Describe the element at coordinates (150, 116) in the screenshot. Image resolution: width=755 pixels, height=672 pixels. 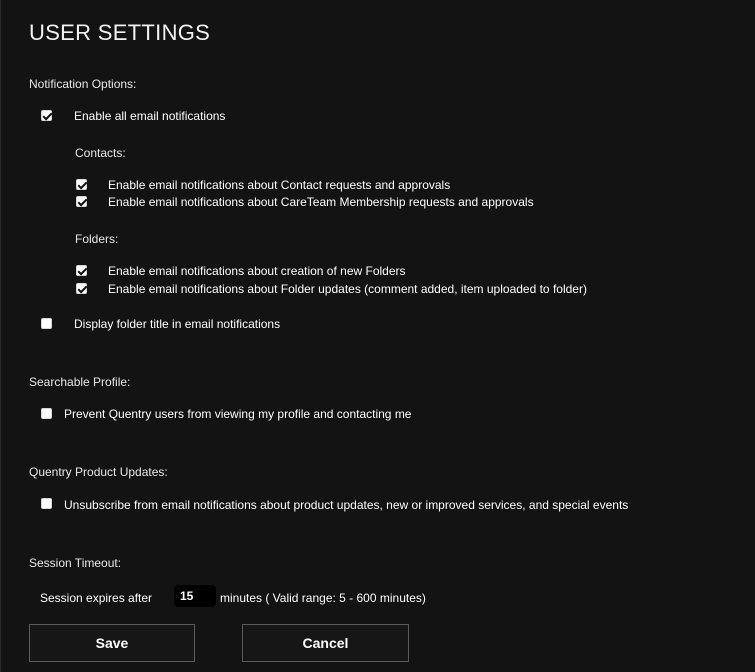
I see `enable-all-label: Enable all email notifications` at that location.